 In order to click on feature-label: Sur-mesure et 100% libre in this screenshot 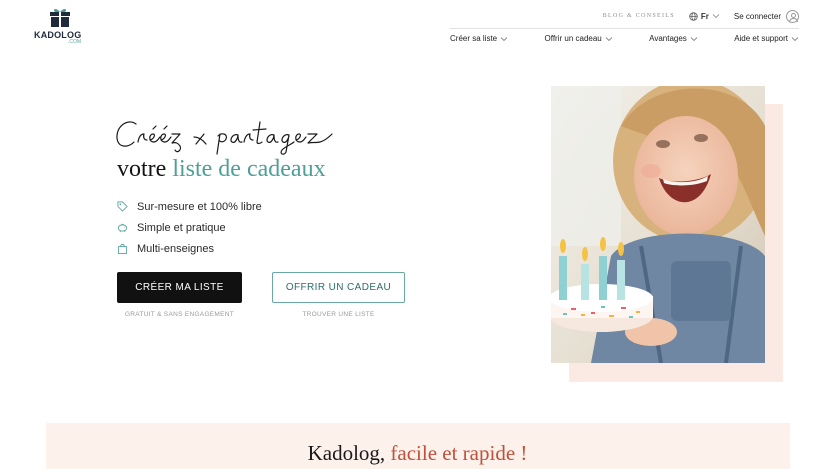, I will do `click(199, 206)`.